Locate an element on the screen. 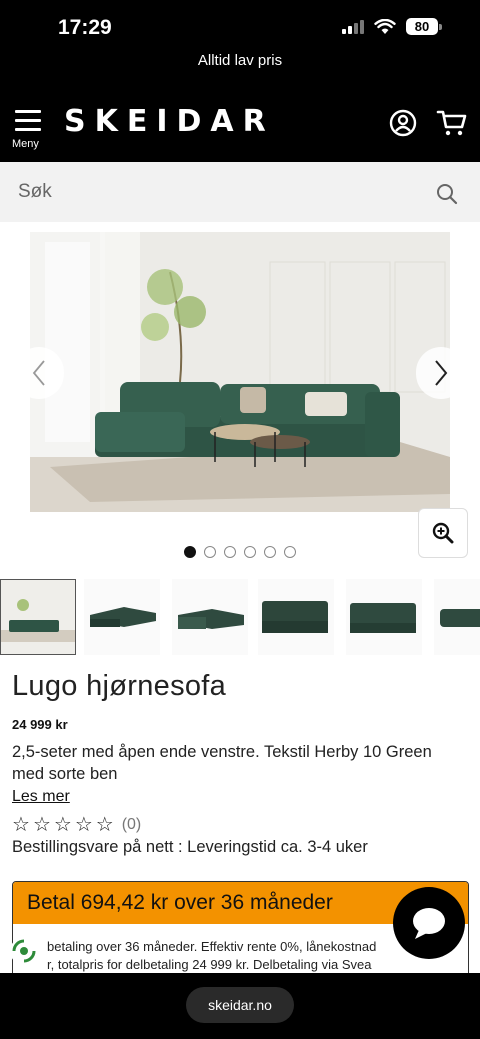 This screenshot has width=480, height=1039. browser-bar: skeidar.no is located at coordinates (240, 1006).